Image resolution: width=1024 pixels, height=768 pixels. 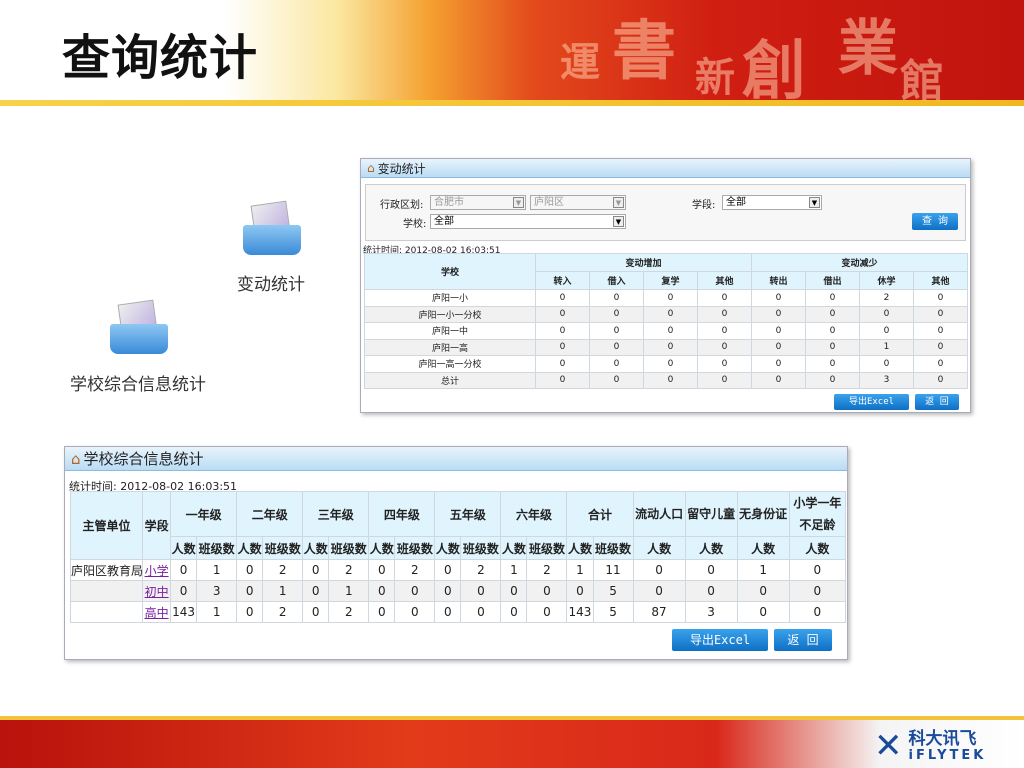 I want to click on school-select: 全部 ▼, so click(x=528, y=221).